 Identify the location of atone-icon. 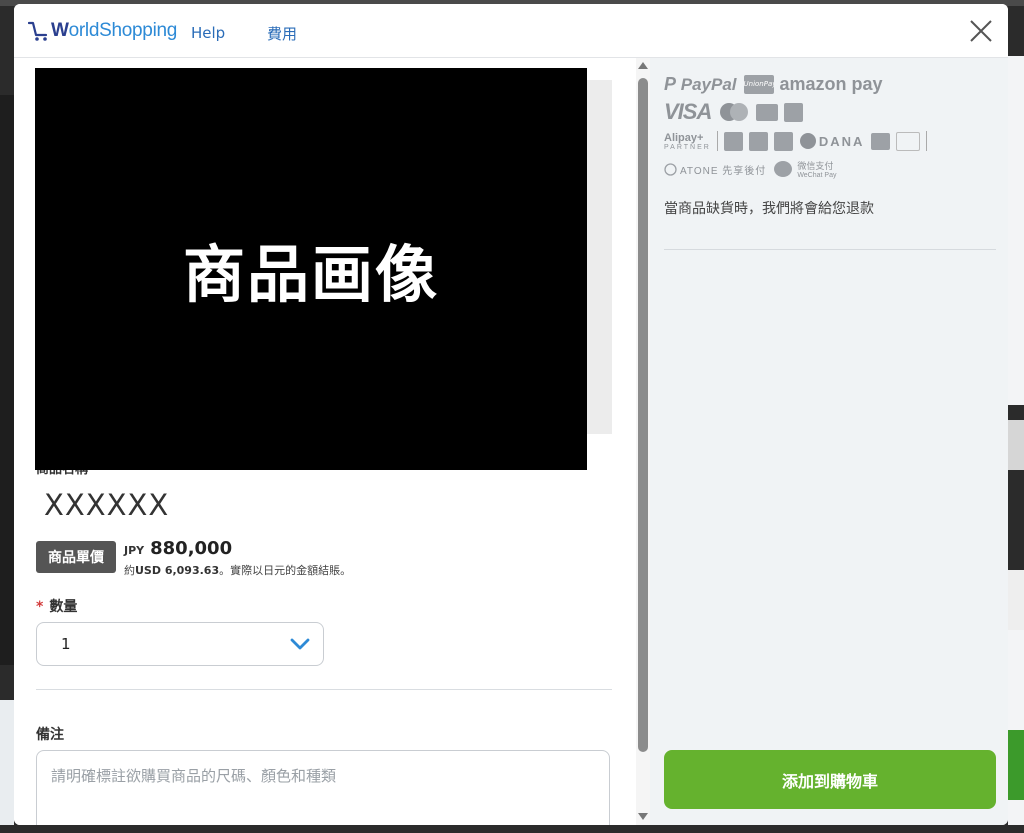
(670, 169).